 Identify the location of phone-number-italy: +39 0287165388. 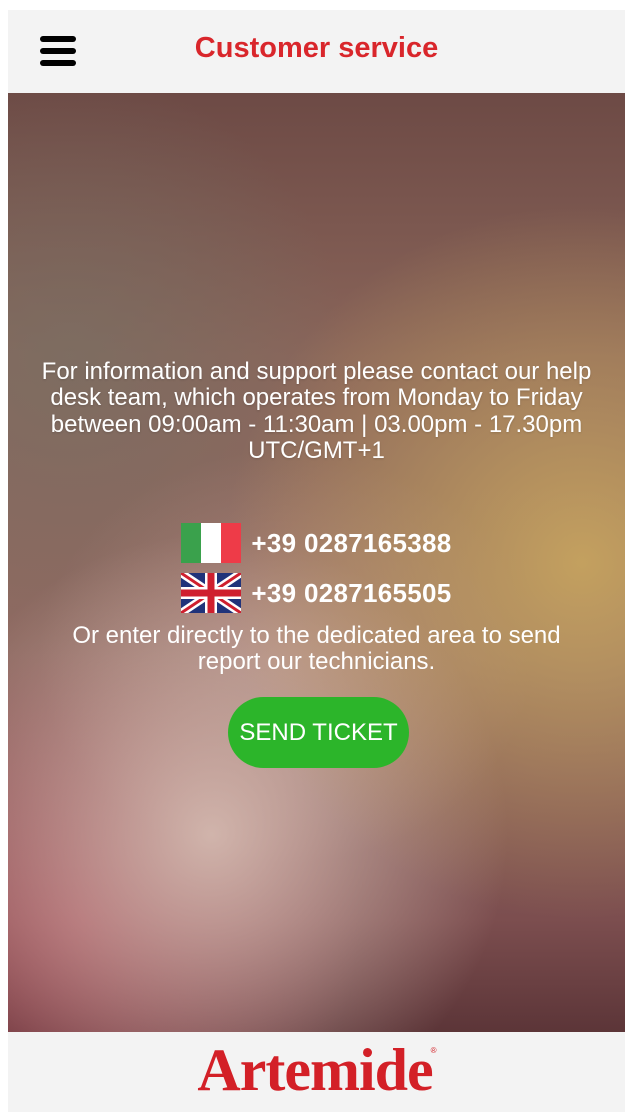
(351, 543).